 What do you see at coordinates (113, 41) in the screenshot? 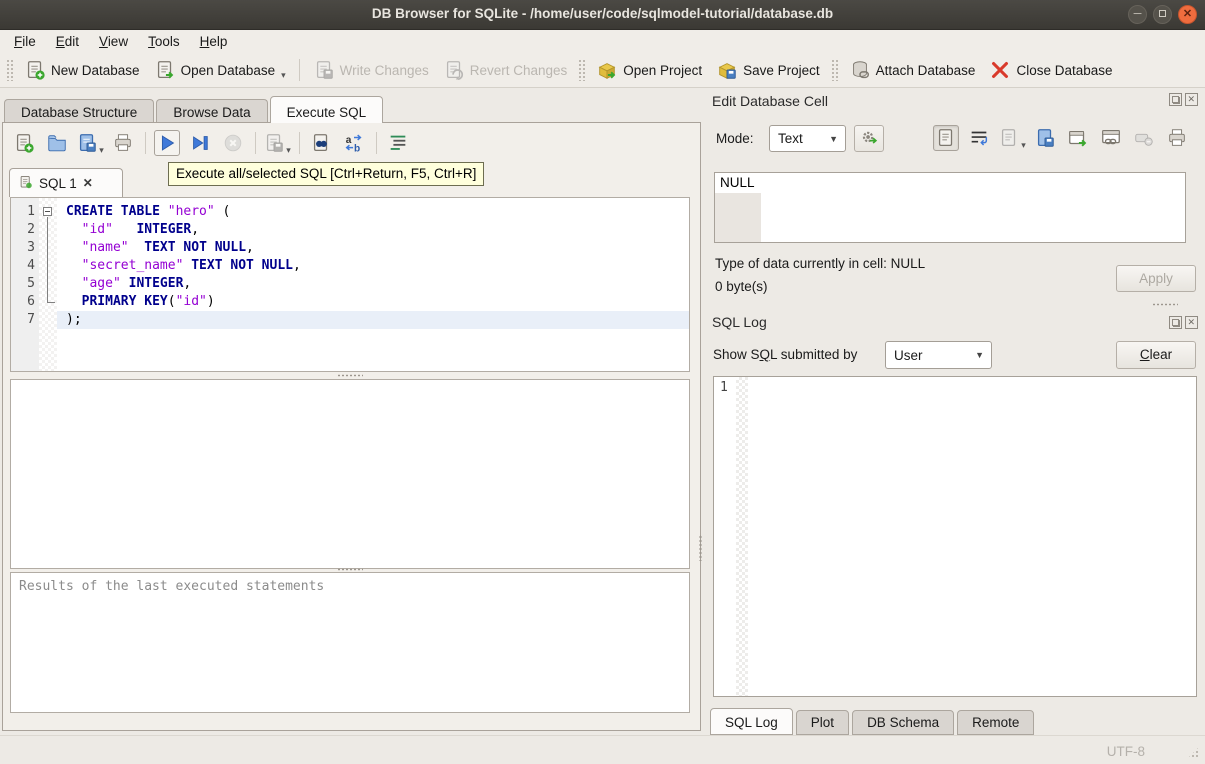
I see `menu-view: View` at bounding box center [113, 41].